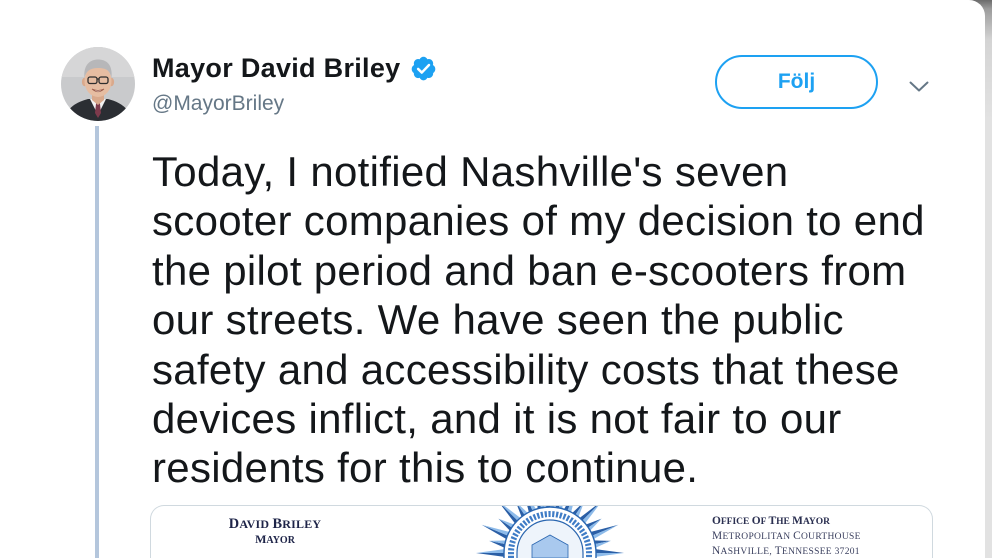 The image size is (992, 558). I want to click on metro-seal-icon, so click(550, 532).